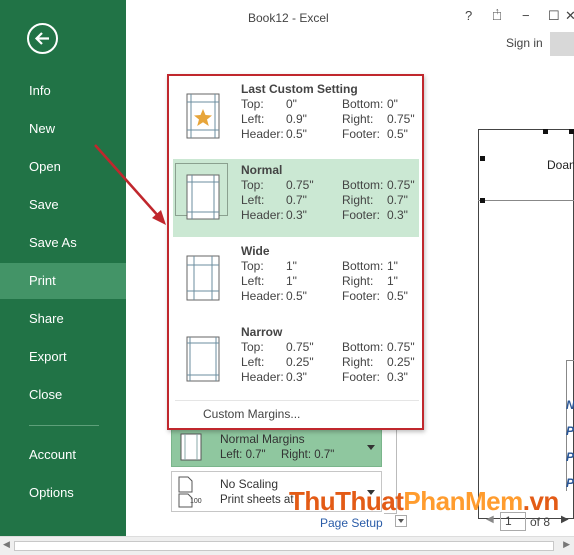 This screenshot has width=574, height=555. I want to click on scrollbar-thumb, so click(284, 546).